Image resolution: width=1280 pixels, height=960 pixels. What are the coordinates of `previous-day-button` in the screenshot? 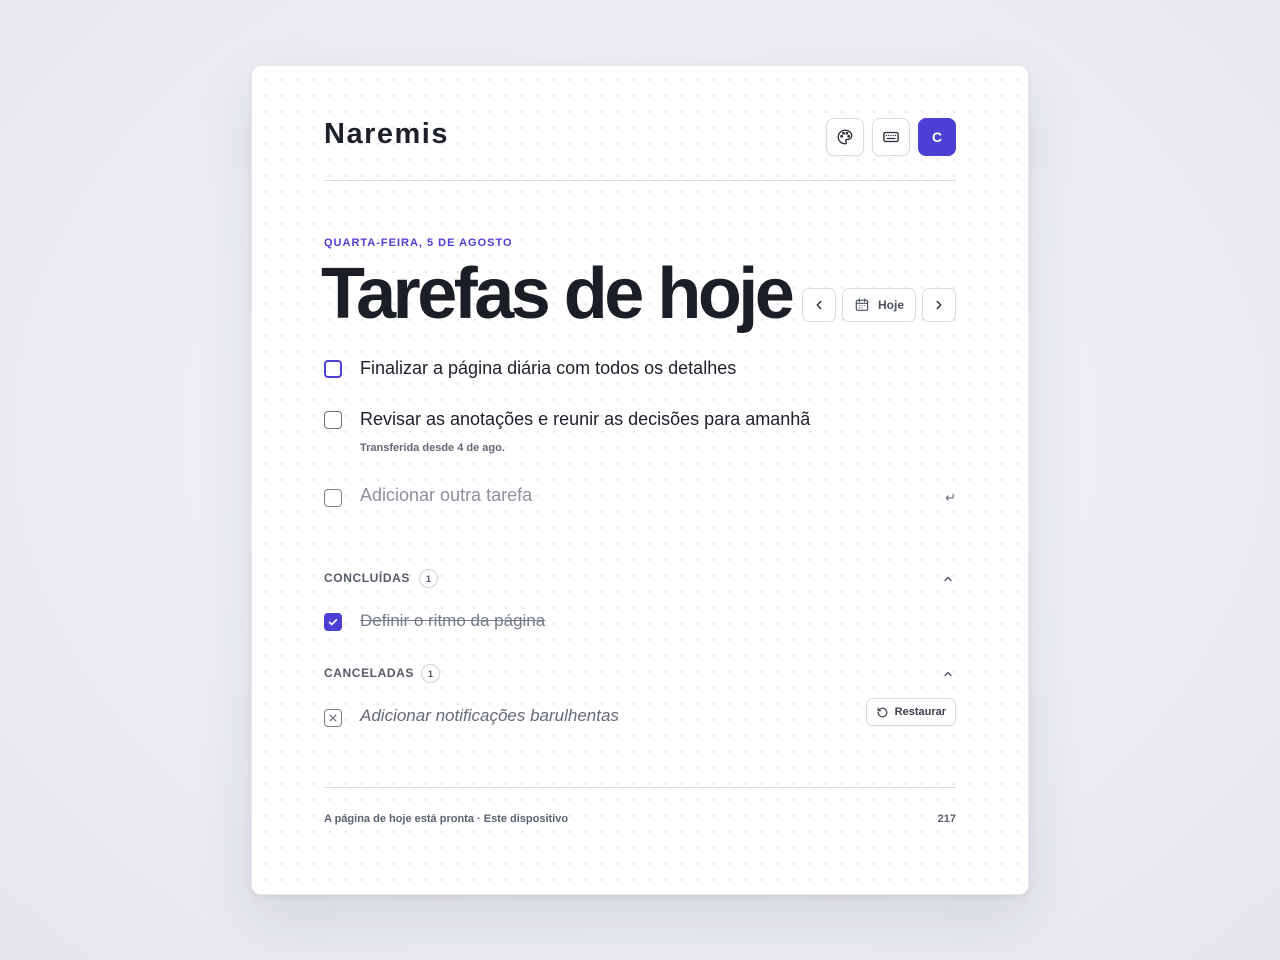 It's located at (818, 305).